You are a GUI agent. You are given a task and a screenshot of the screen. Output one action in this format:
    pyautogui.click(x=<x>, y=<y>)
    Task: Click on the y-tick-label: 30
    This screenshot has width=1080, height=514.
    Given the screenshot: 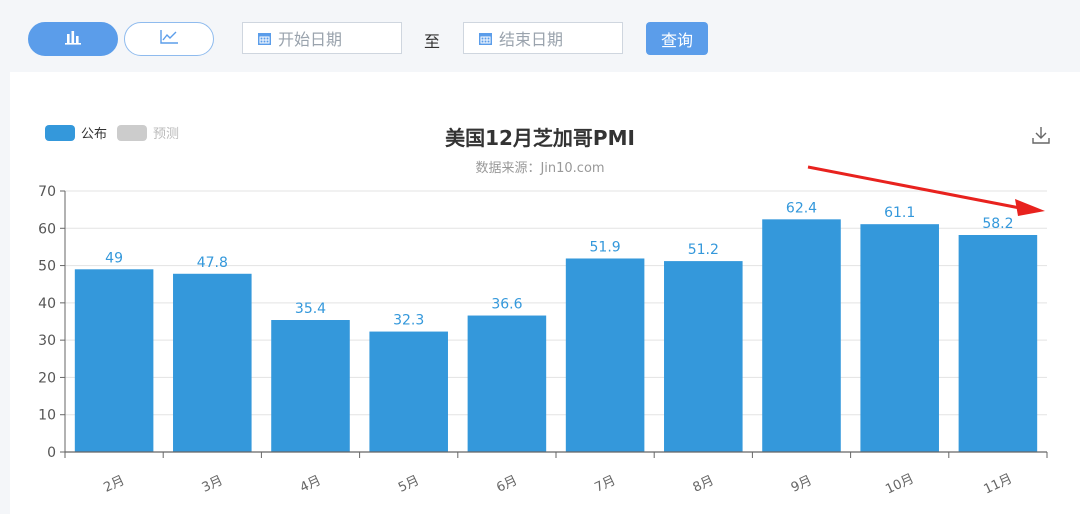 What is the action you would take?
    pyautogui.click(x=47, y=341)
    